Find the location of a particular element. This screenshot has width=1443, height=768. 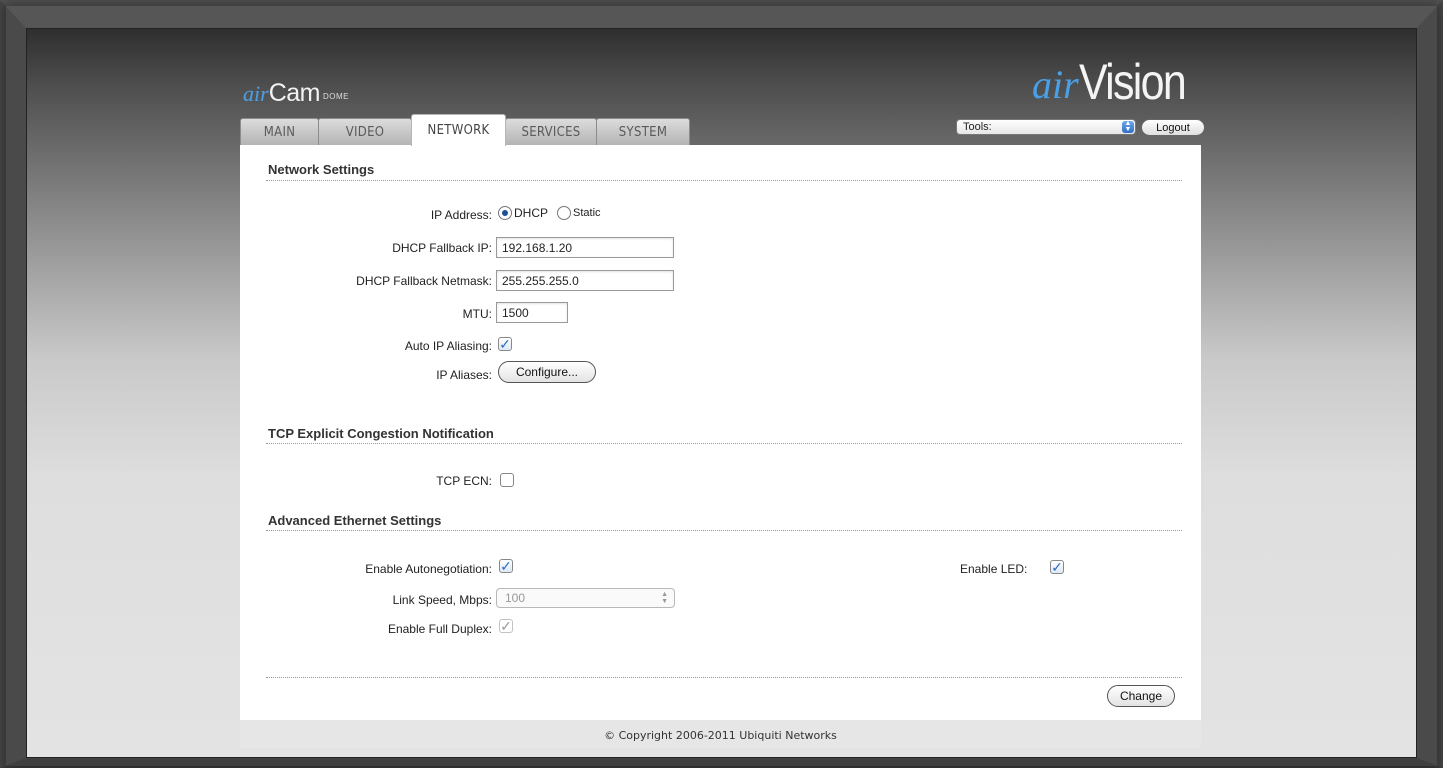

mtu-label: MTU: is located at coordinates (477, 314).